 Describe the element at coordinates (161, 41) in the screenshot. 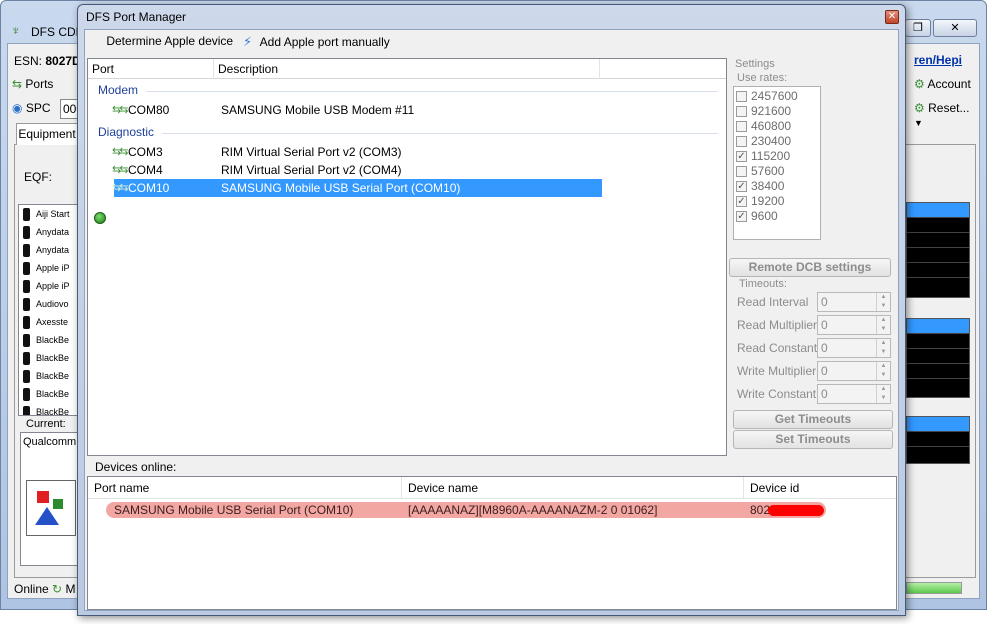

I see `determine-apple-device-button: Determine Apple device` at that location.